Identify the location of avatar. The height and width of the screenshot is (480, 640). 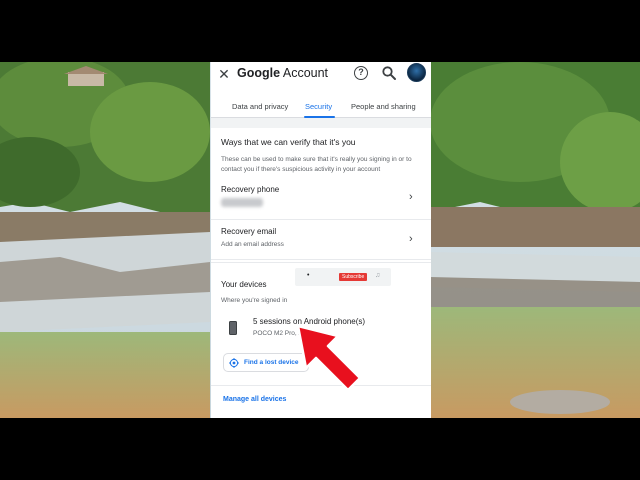
(416, 72).